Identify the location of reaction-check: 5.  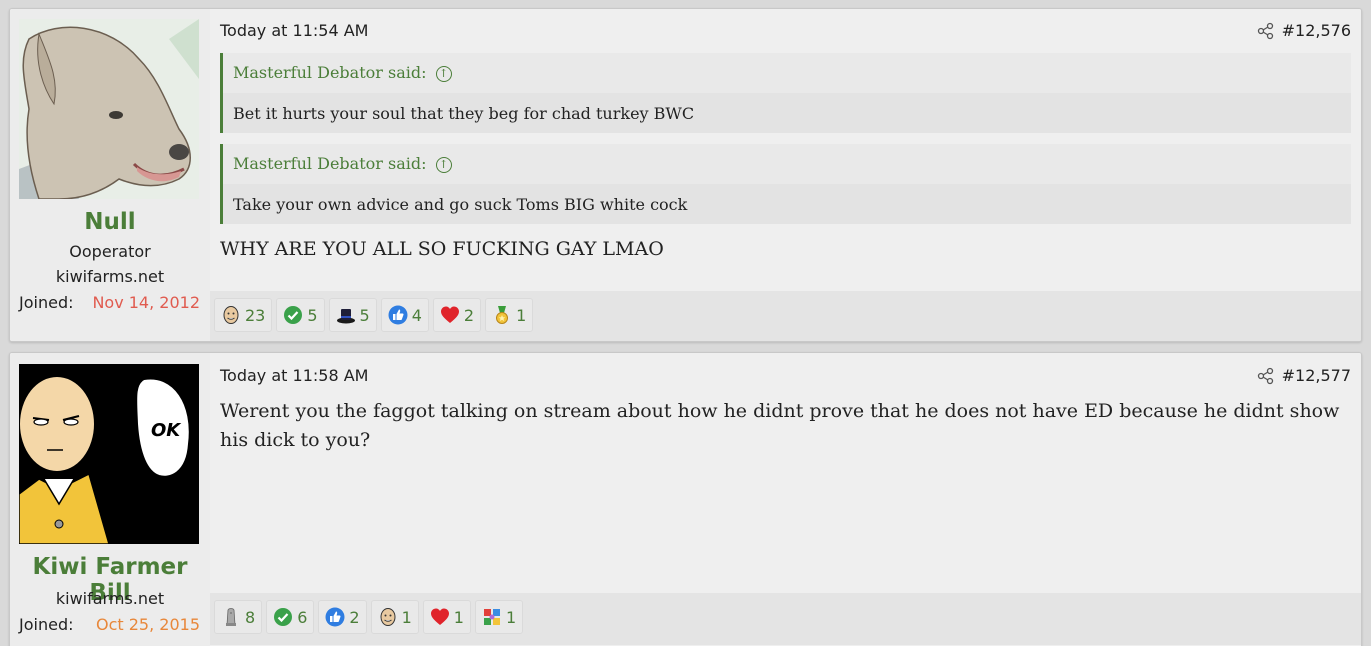
(300, 315).